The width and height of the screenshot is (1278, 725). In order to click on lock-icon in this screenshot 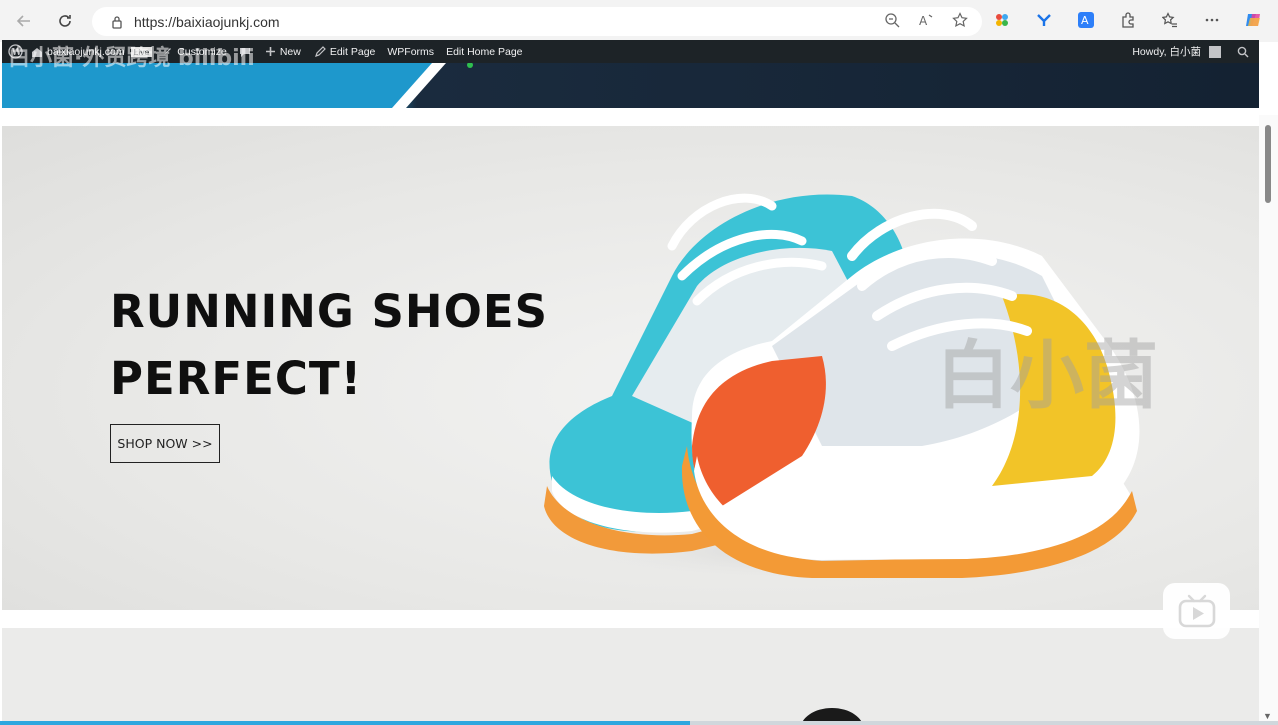, I will do `click(117, 22)`.